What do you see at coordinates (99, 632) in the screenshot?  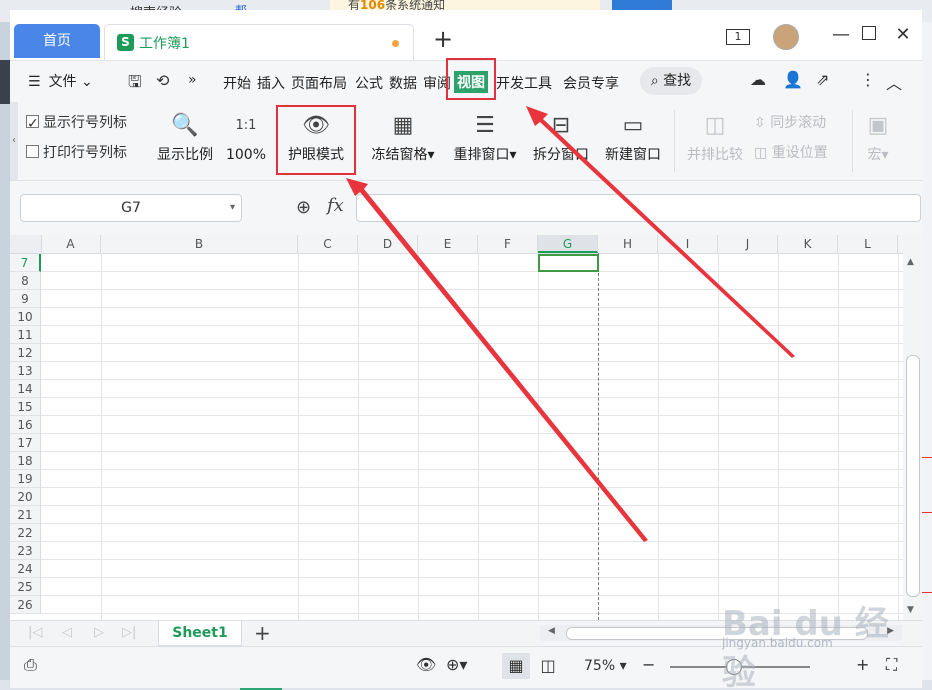 I see `next-sheet-icon: ▷` at bounding box center [99, 632].